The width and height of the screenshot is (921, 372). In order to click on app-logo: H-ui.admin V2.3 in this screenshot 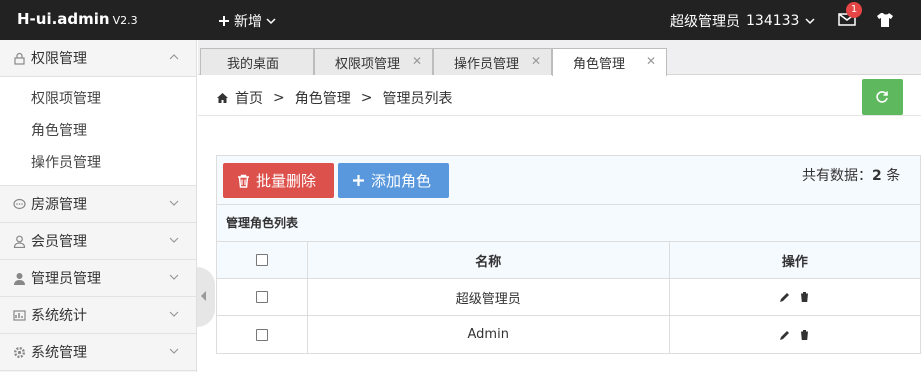, I will do `click(77, 19)`.